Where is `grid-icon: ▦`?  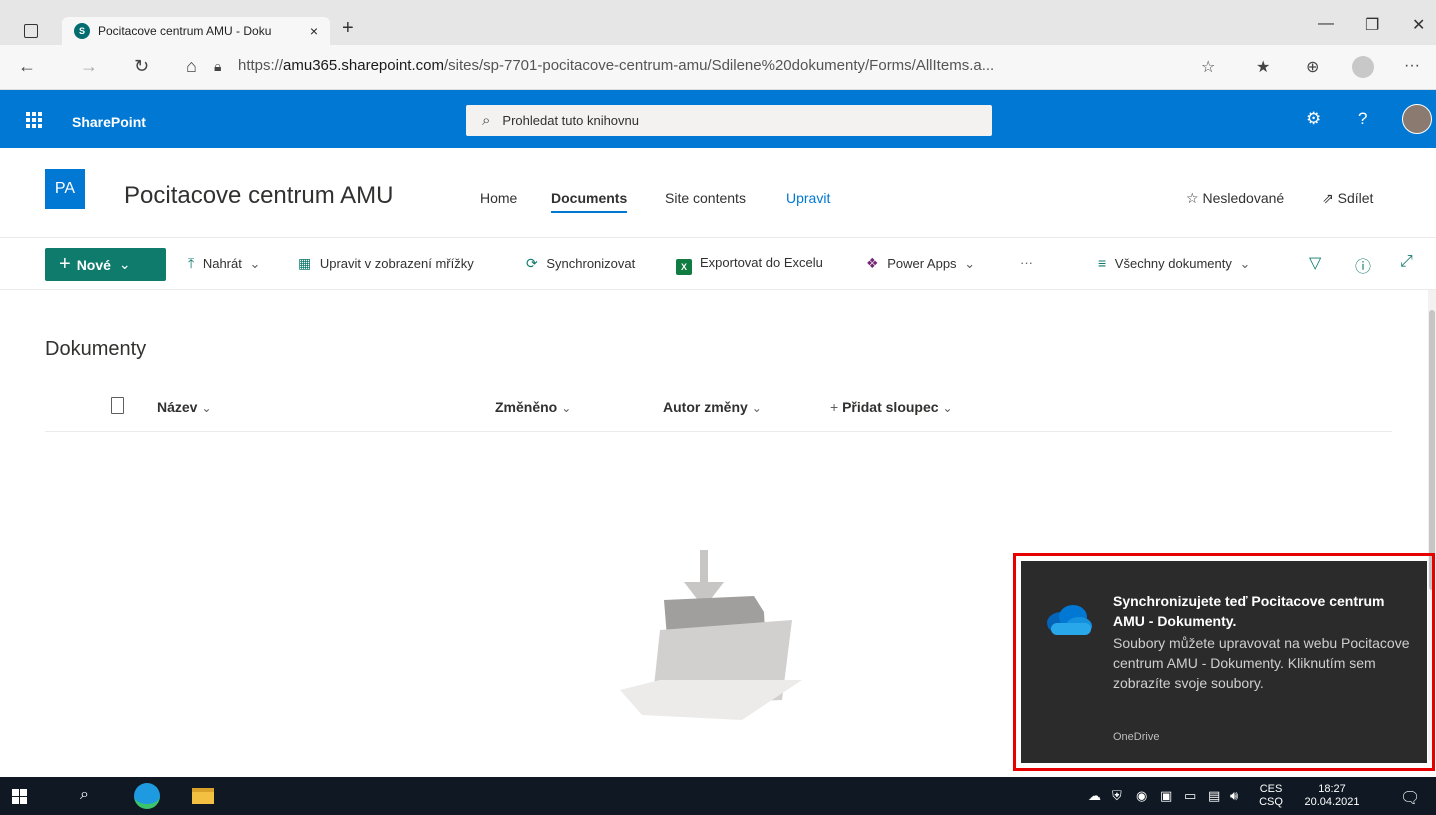 grid-icon: ▦ is located at coordinates (305, 263).